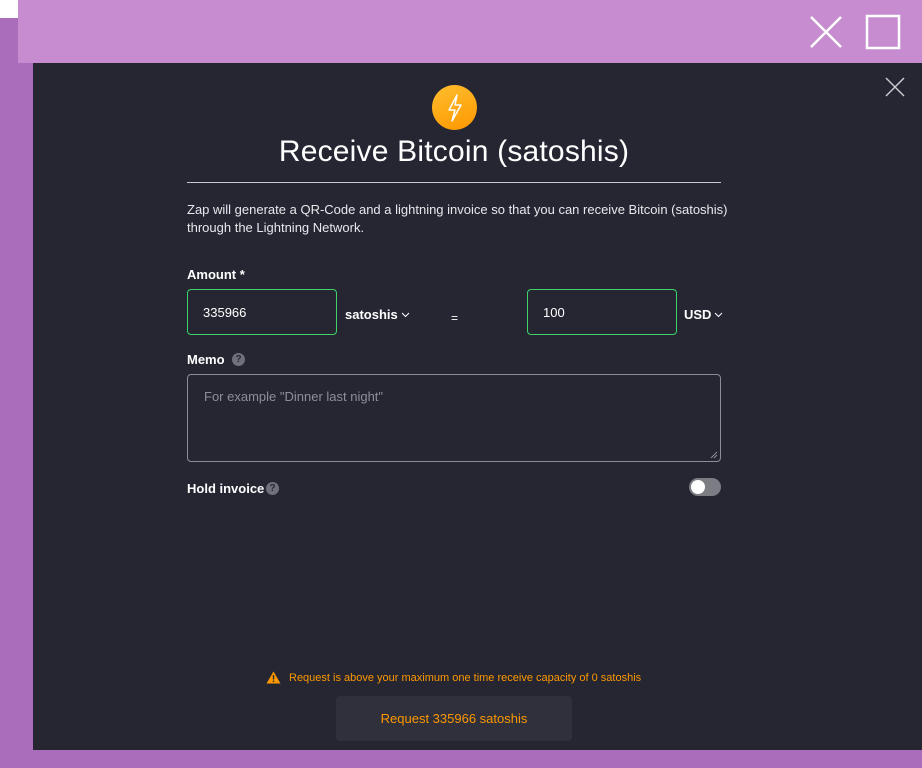  I want to click on crypto-unit-select: satoshis, so click(377, 314).